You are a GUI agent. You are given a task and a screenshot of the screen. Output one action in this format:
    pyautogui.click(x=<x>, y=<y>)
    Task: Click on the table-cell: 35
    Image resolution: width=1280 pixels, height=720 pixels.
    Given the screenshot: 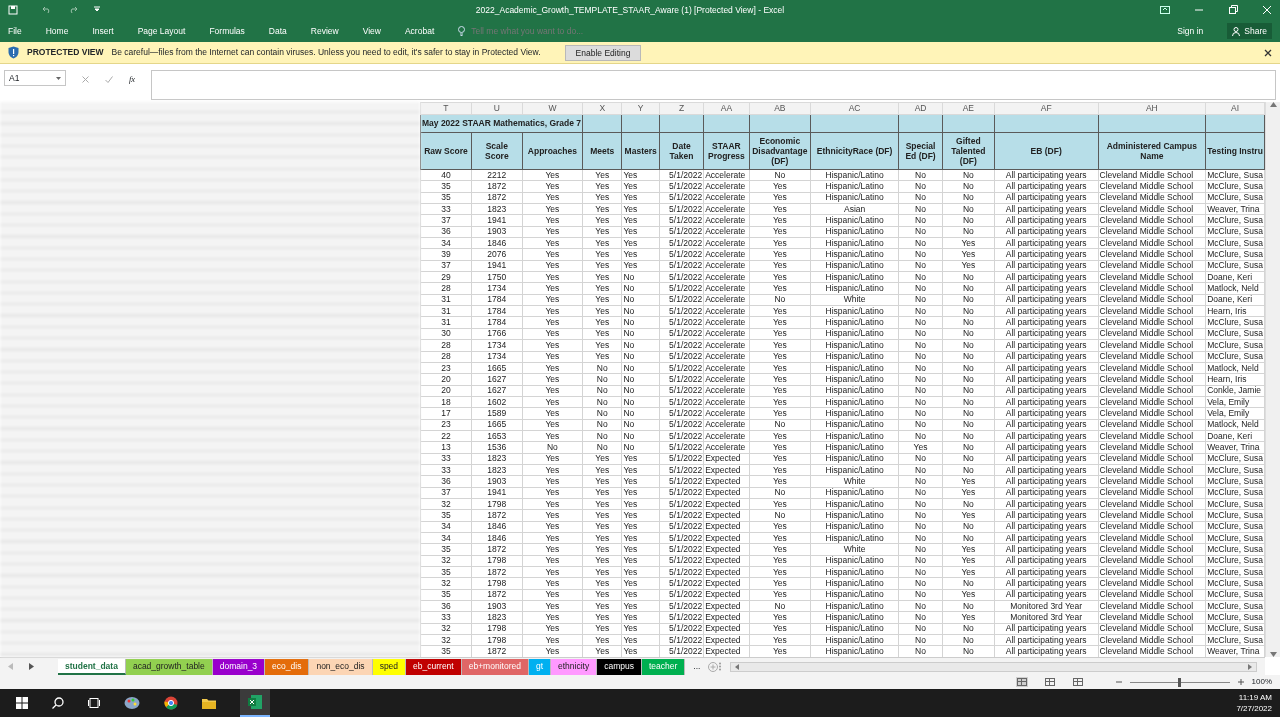 What is the action you would take?
    pyautogui.click(x=446, y=186)
    